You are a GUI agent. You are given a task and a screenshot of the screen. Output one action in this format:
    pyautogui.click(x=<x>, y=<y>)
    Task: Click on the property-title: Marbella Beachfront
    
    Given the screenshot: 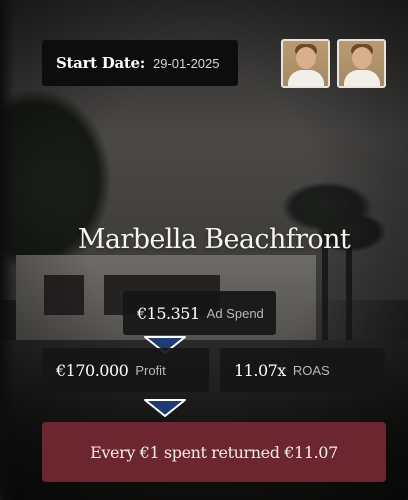 What is the action you would take?
    pyautogui.click(x=214, y=239)
    